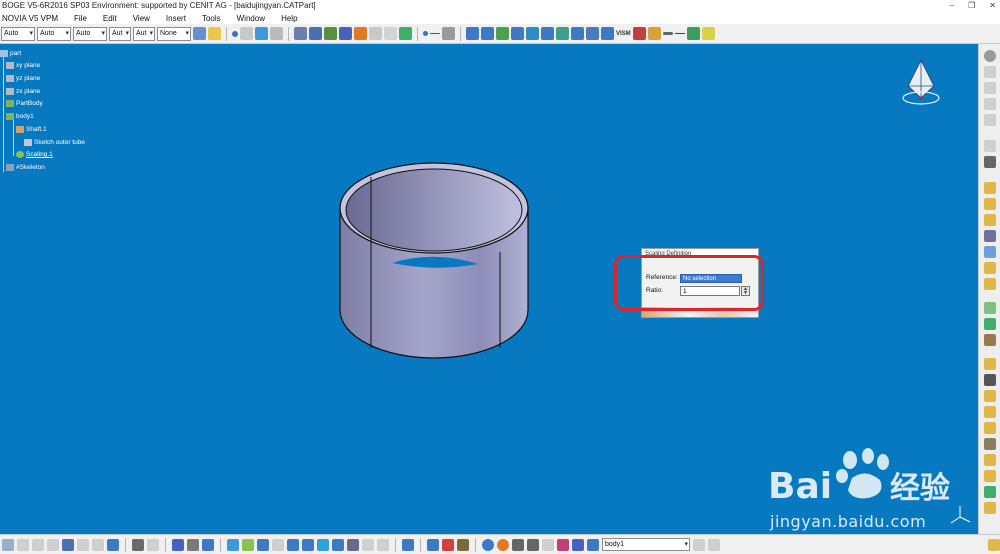  Describe the element at coordinates (989, 252) in the screenshot. I see `hole-icon` at that location.